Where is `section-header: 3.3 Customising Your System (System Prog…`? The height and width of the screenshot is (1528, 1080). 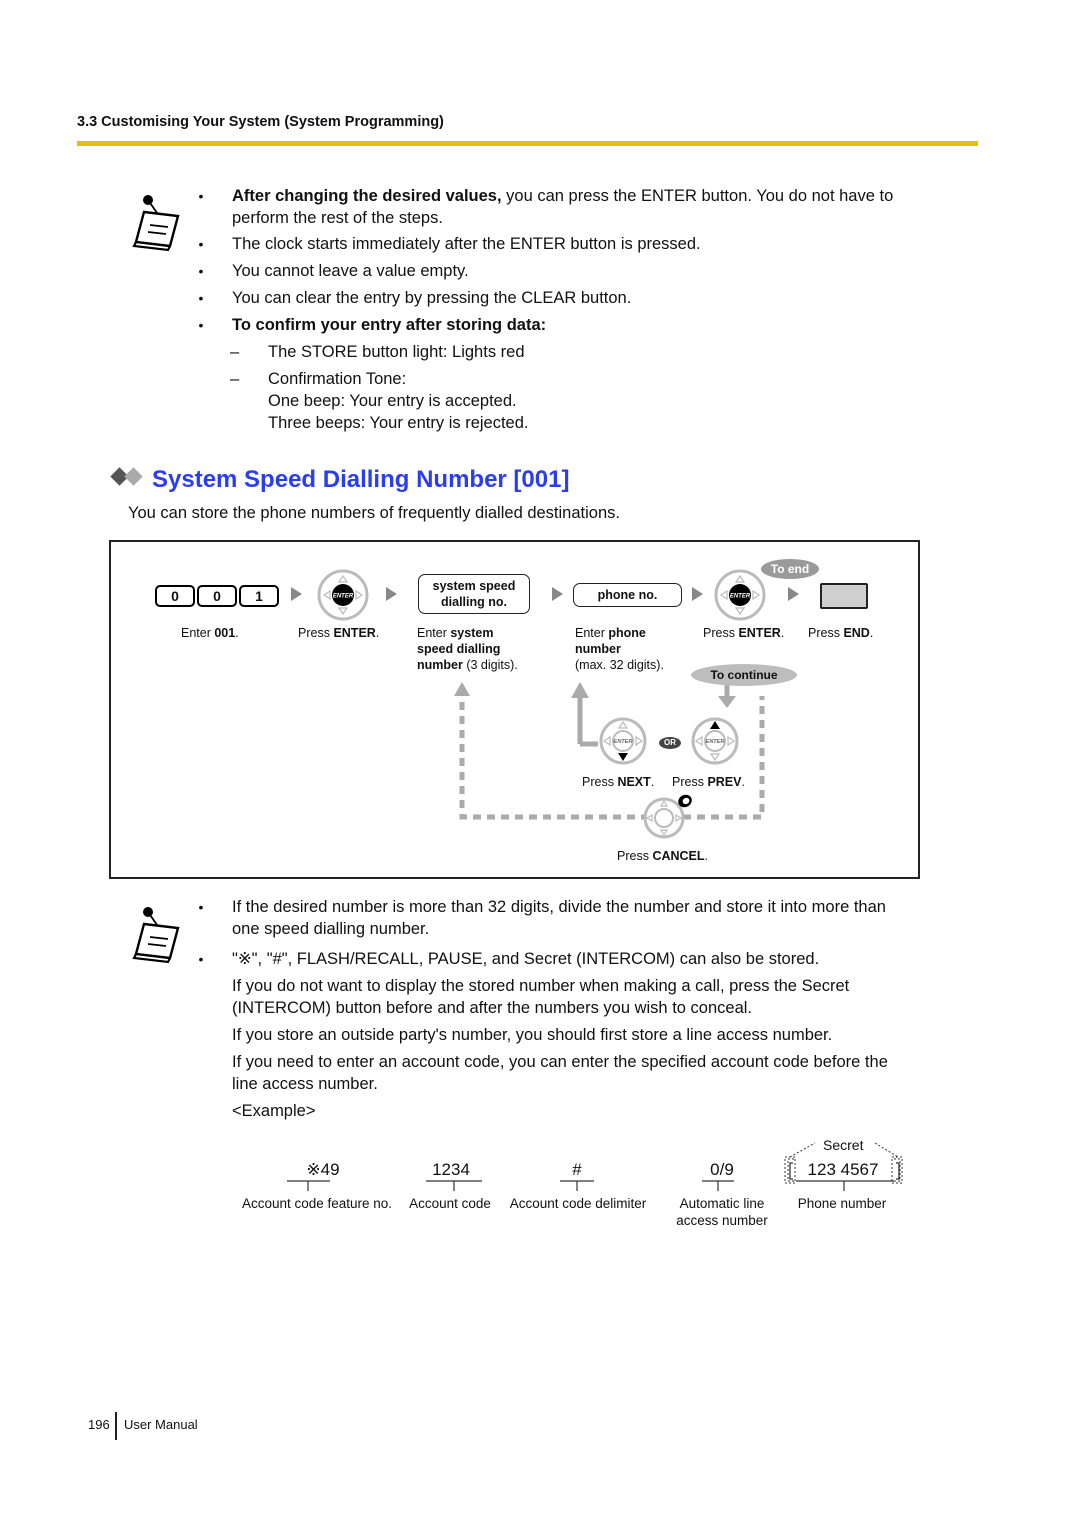 section-header: 3.3 Customising Your System (System Prog… is located at coordinates (260, 122).